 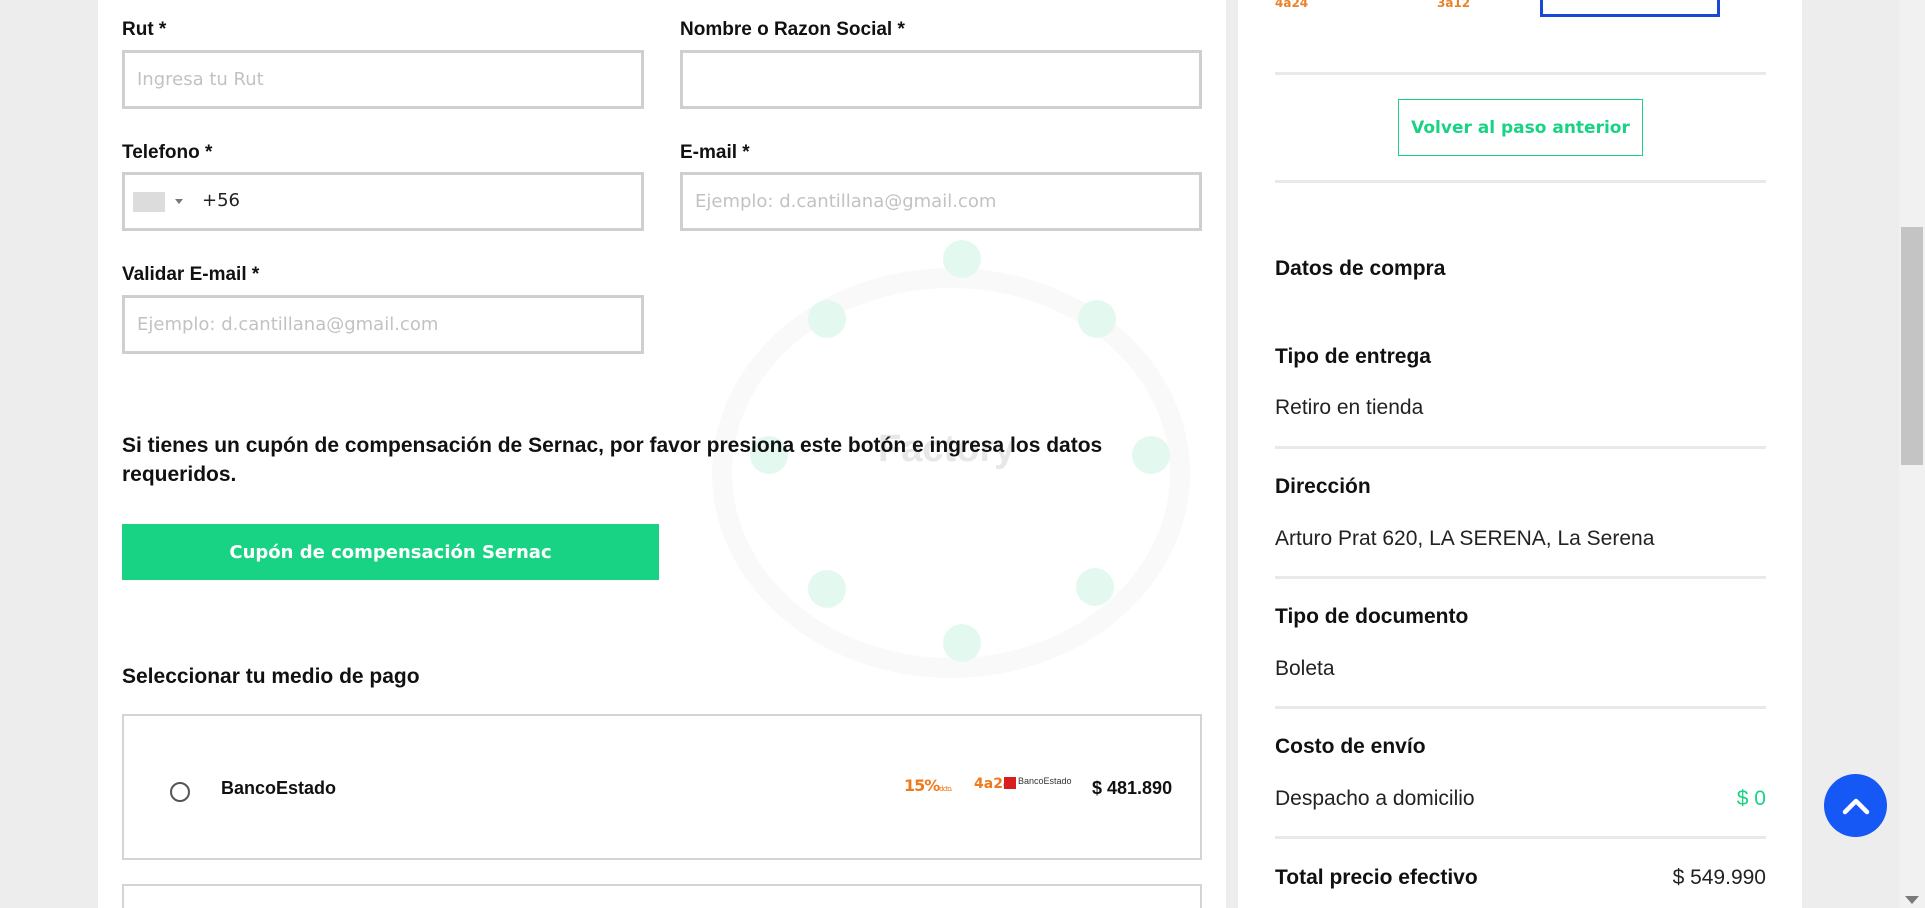 I want to click on scroll-top-button, so click(x=1855, y=805).